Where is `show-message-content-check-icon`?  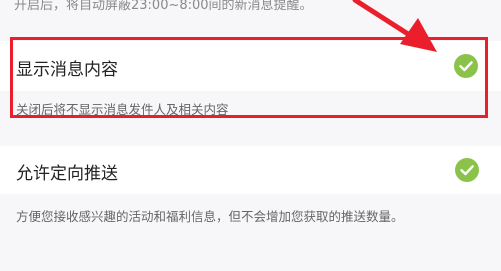 show-message-content-check-icon is located at coordinates (466, 66).